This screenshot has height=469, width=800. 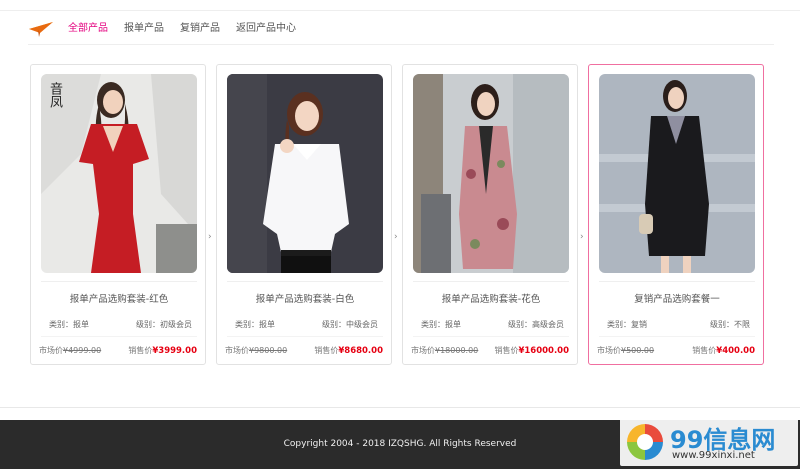 What do you see at coordinates (400, 10) in the screenshot?
I see `top-divider` at bounding box center [400, 10].